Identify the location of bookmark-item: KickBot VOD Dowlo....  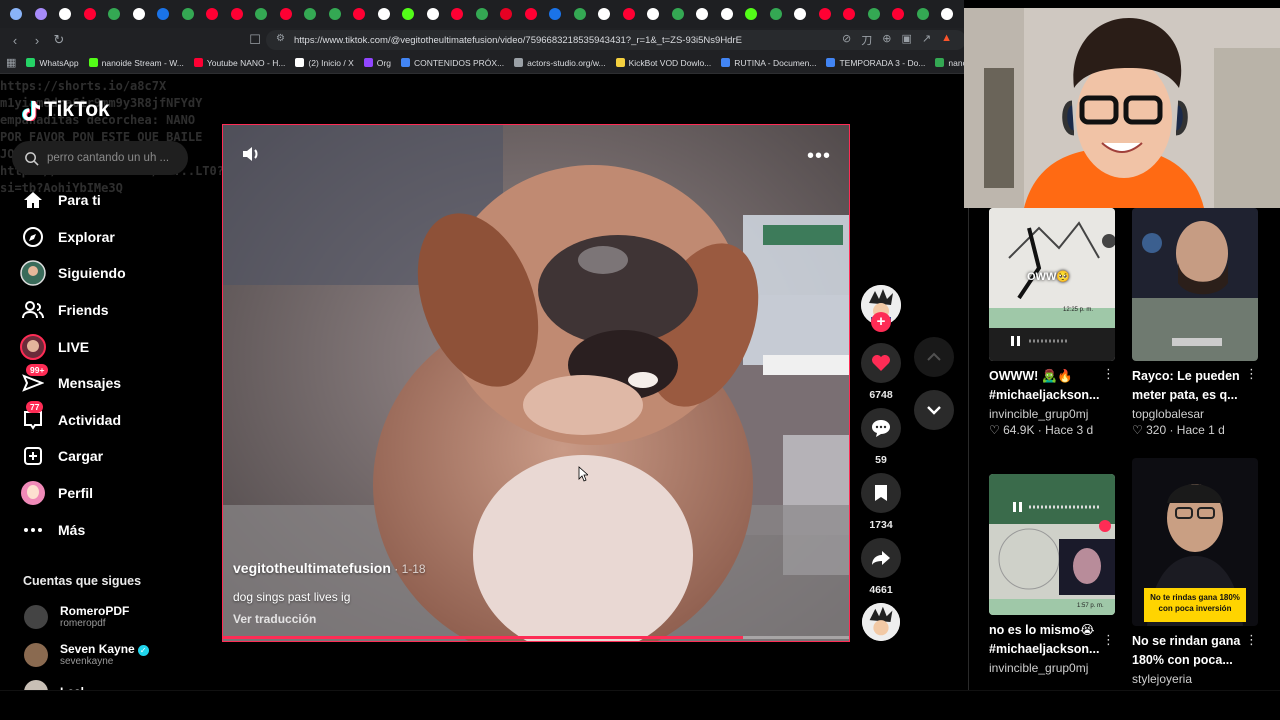
(663, 63).